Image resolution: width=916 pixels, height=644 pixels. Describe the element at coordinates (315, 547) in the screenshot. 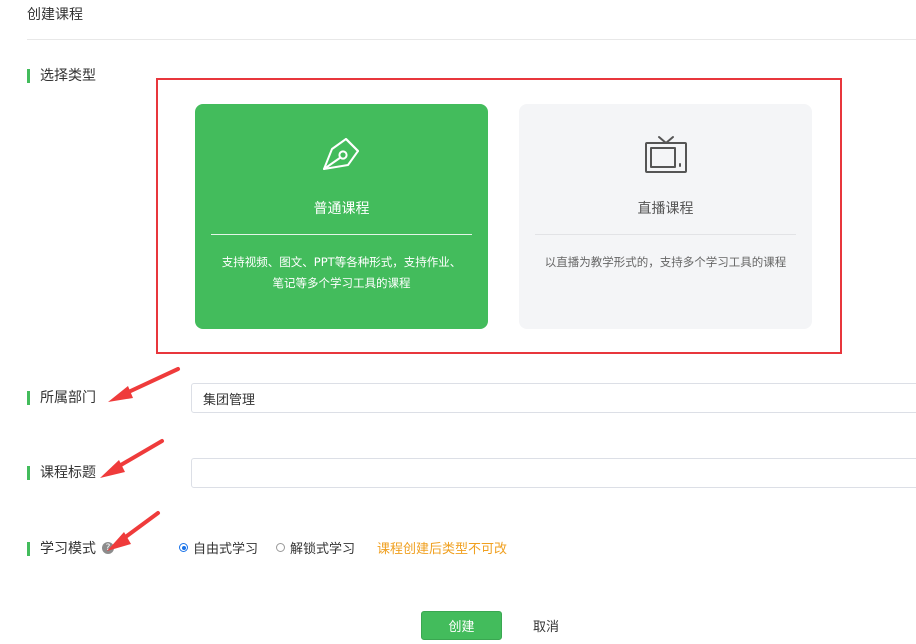

I see `radio-unlock-study: 解锁式学习` at that location.